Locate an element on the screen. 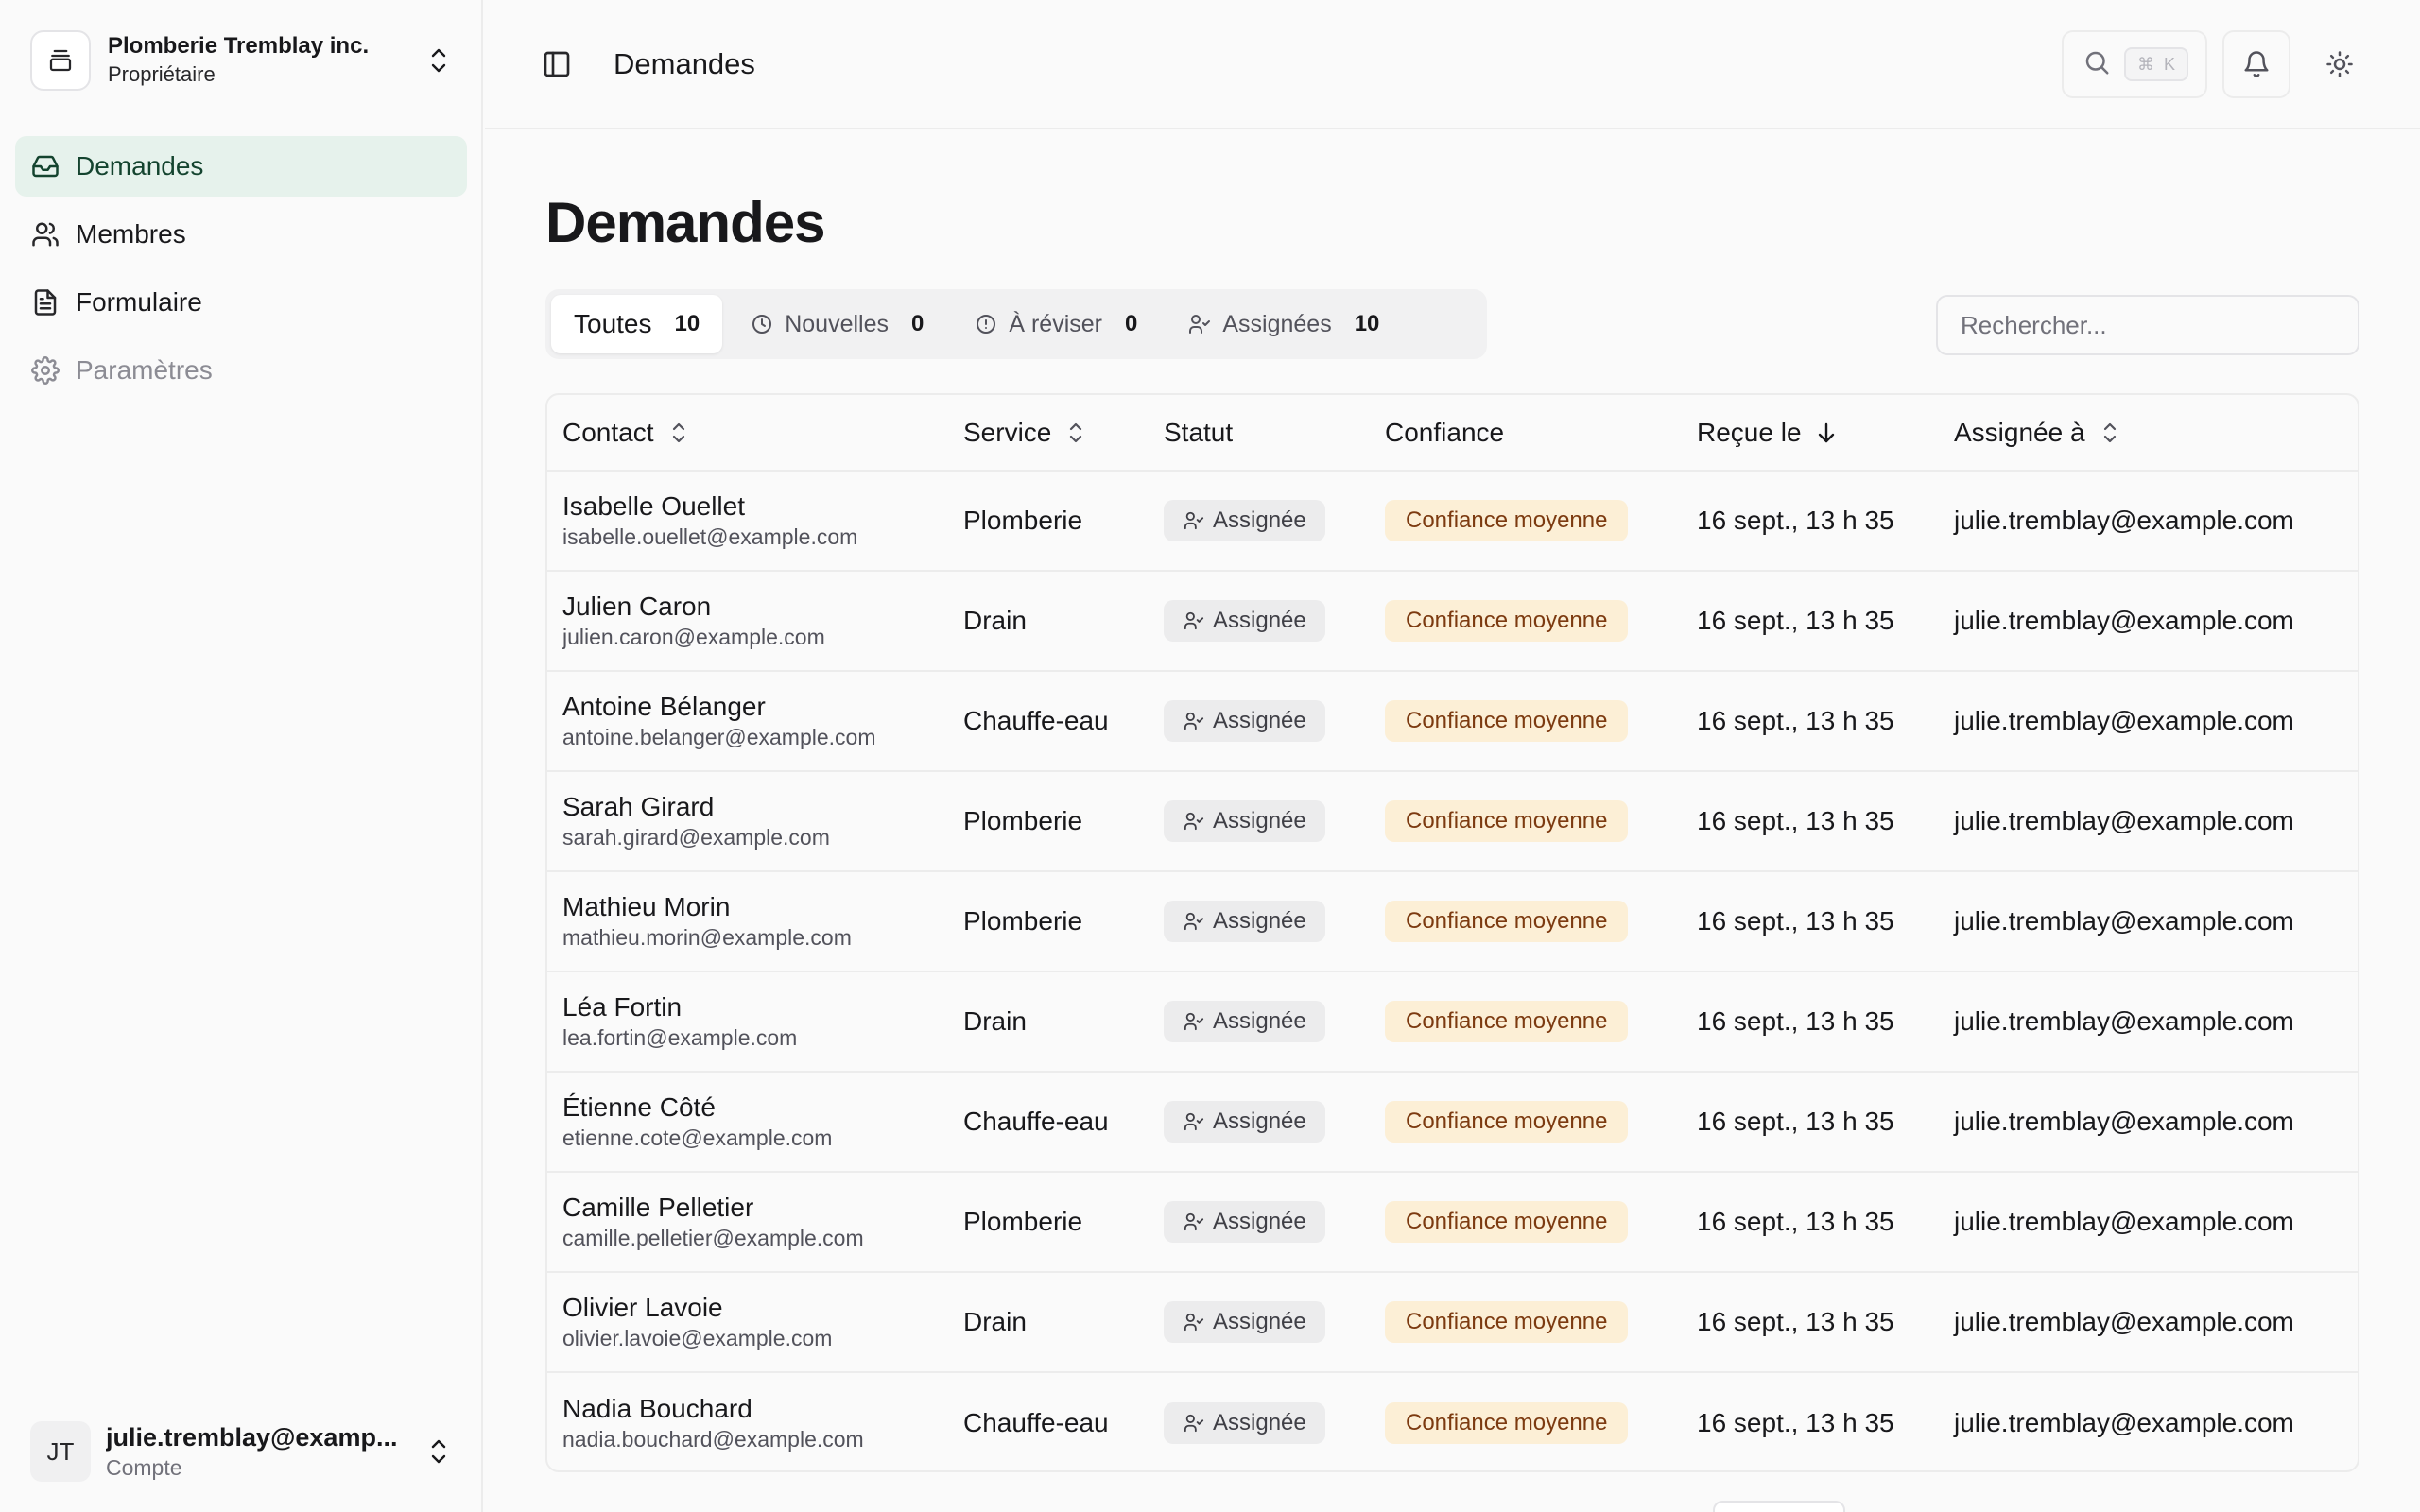  inbox-icon is located at coordinates (45, 166).